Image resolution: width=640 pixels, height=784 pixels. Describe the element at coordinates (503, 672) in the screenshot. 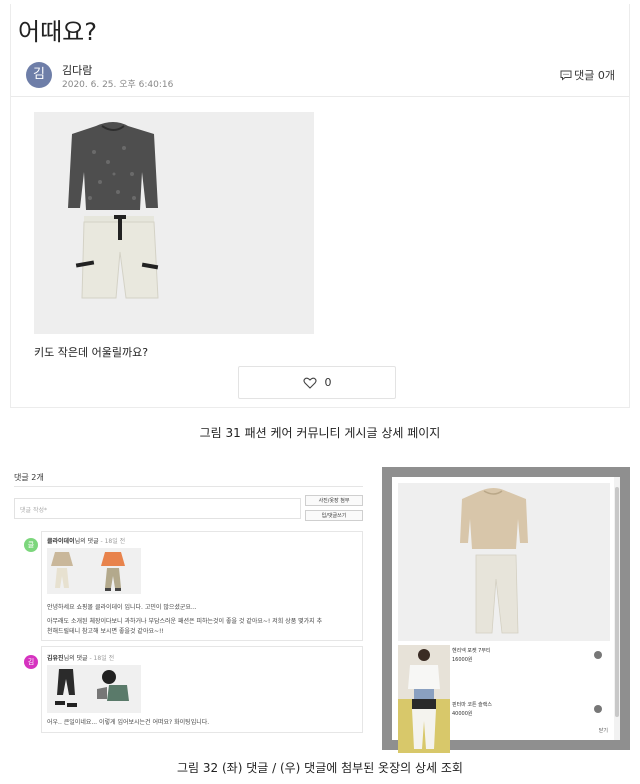

I see `closet-item: 헨리넥 포켓 7부티 16000원` at that location.